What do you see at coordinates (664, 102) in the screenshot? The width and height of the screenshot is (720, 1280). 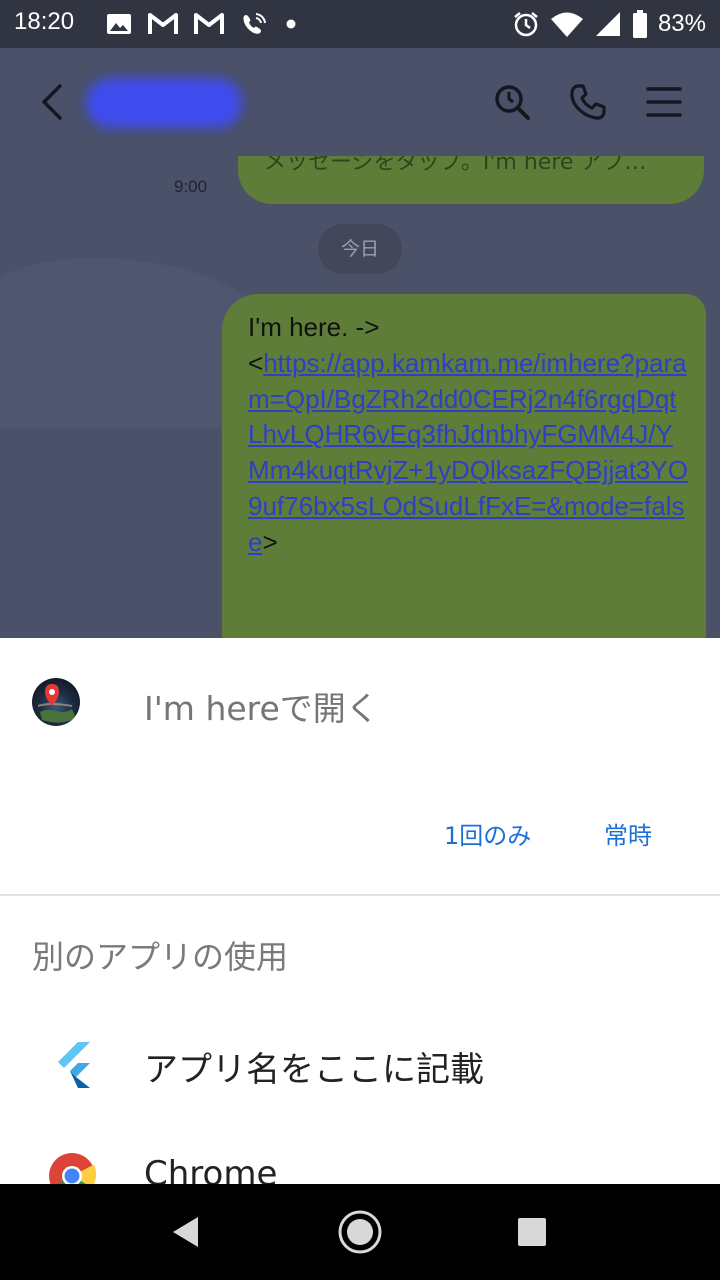 I see `menu-icon` at bounding box center [664, 102].